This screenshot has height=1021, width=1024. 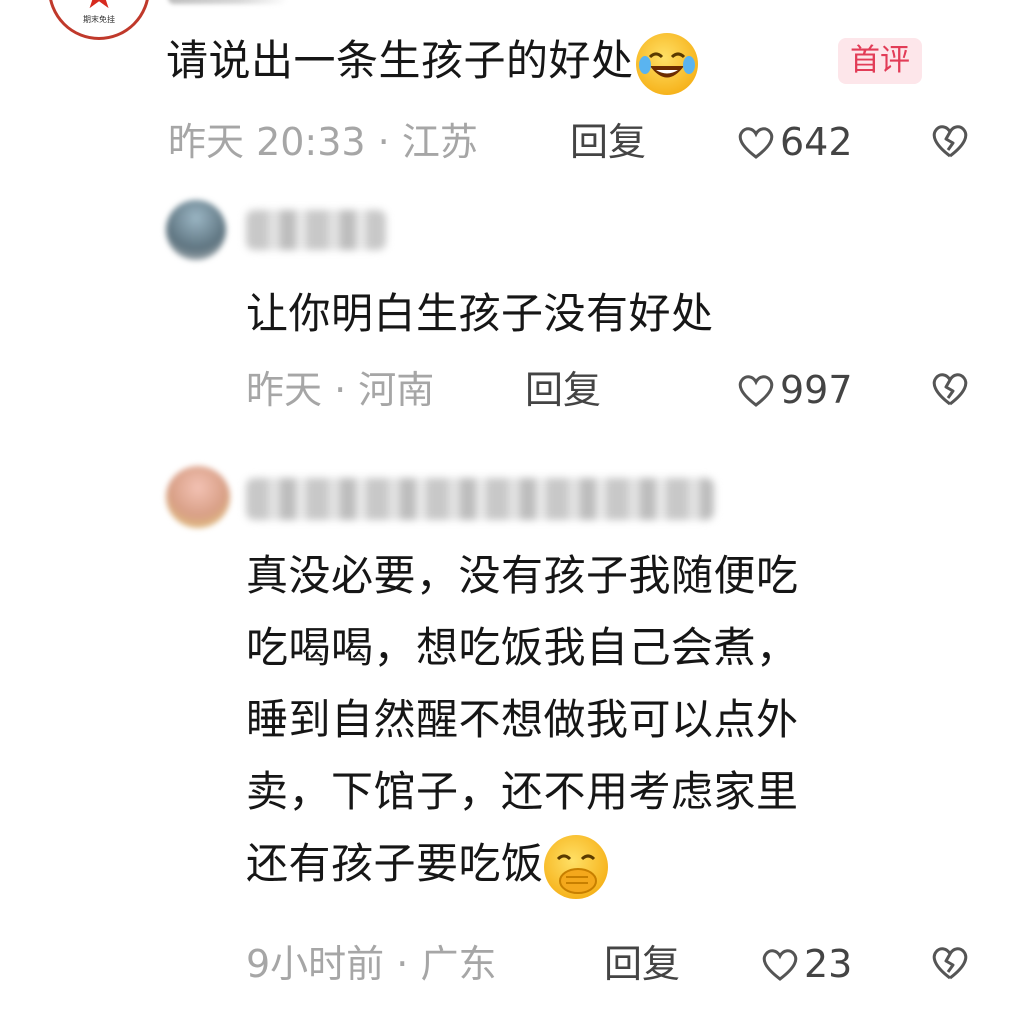 What do you see at coordinates (480, 313) in the screenshot?
I see `reply-text: 让你明白生孩子没有好处` at bounding box center [480, 313].